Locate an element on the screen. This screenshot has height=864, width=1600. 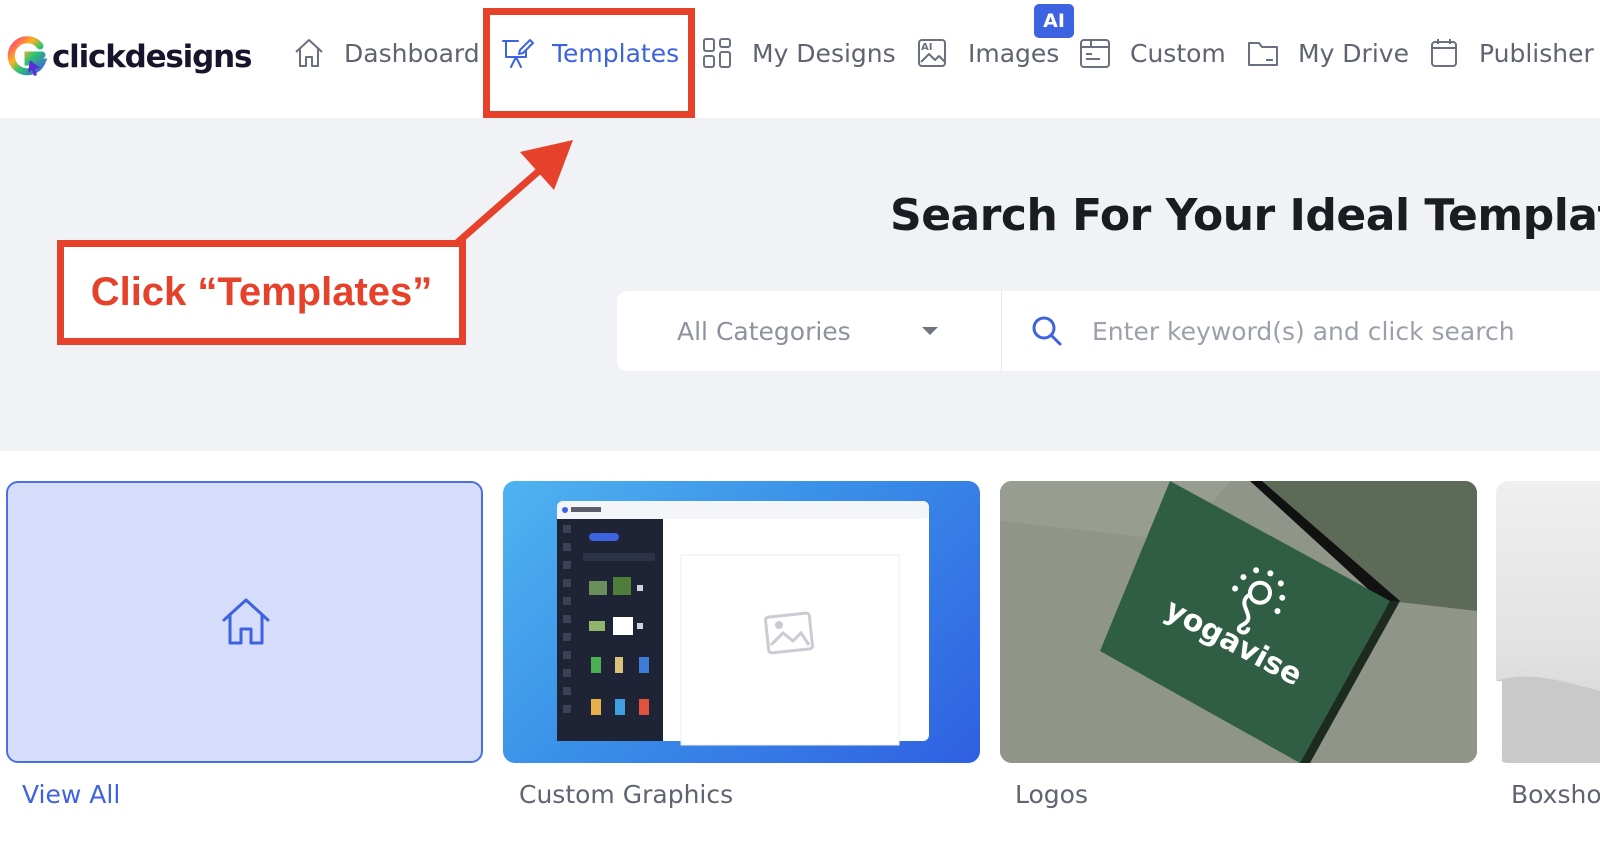
custom-icon is located at coordinates (1095, 53).